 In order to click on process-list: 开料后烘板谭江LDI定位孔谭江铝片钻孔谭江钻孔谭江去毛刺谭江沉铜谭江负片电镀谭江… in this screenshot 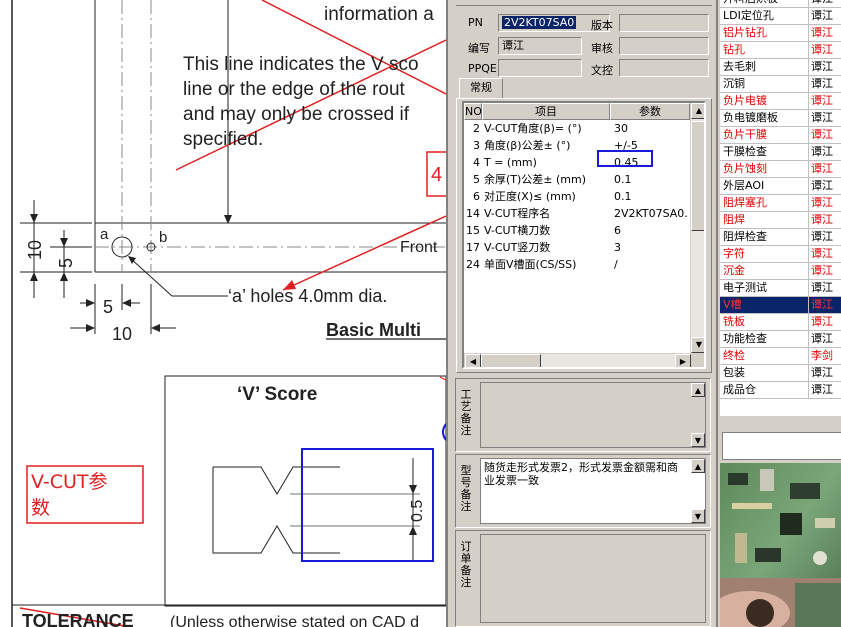, I will do `click(780, 208)`.